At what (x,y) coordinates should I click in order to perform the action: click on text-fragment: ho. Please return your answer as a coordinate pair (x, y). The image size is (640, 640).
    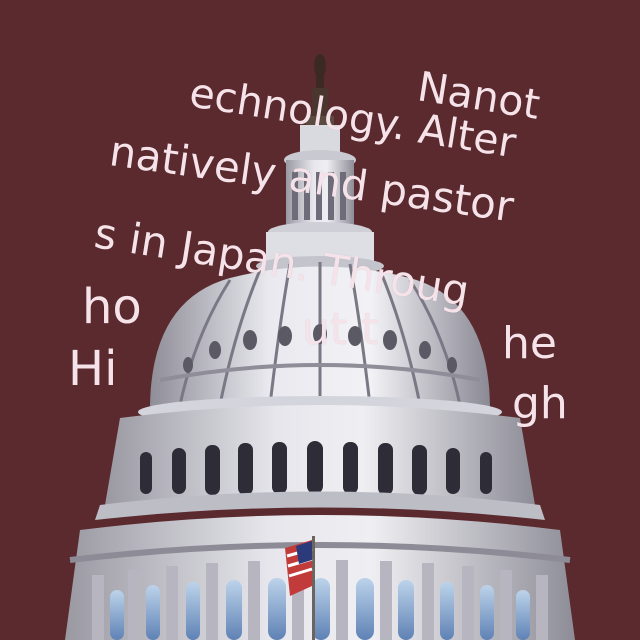
    Looking at the image, I should click on (112, 307).